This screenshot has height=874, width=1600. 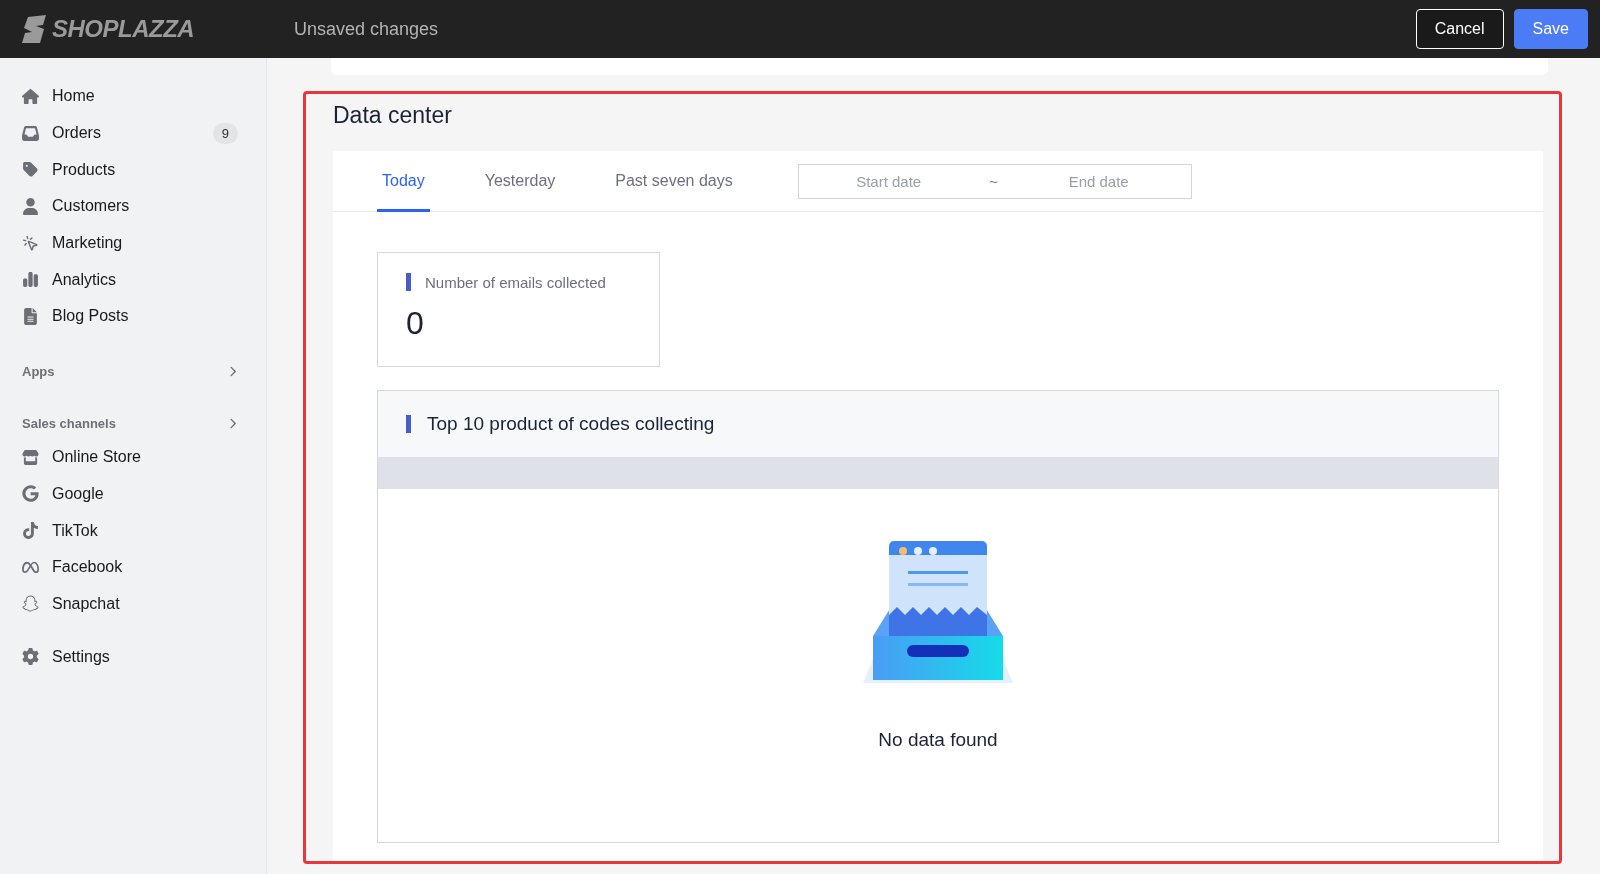 What do you see at coordinates (403, 181) in the screenshot?
I see `date-tab: Today` at bounding box center [403, 181].